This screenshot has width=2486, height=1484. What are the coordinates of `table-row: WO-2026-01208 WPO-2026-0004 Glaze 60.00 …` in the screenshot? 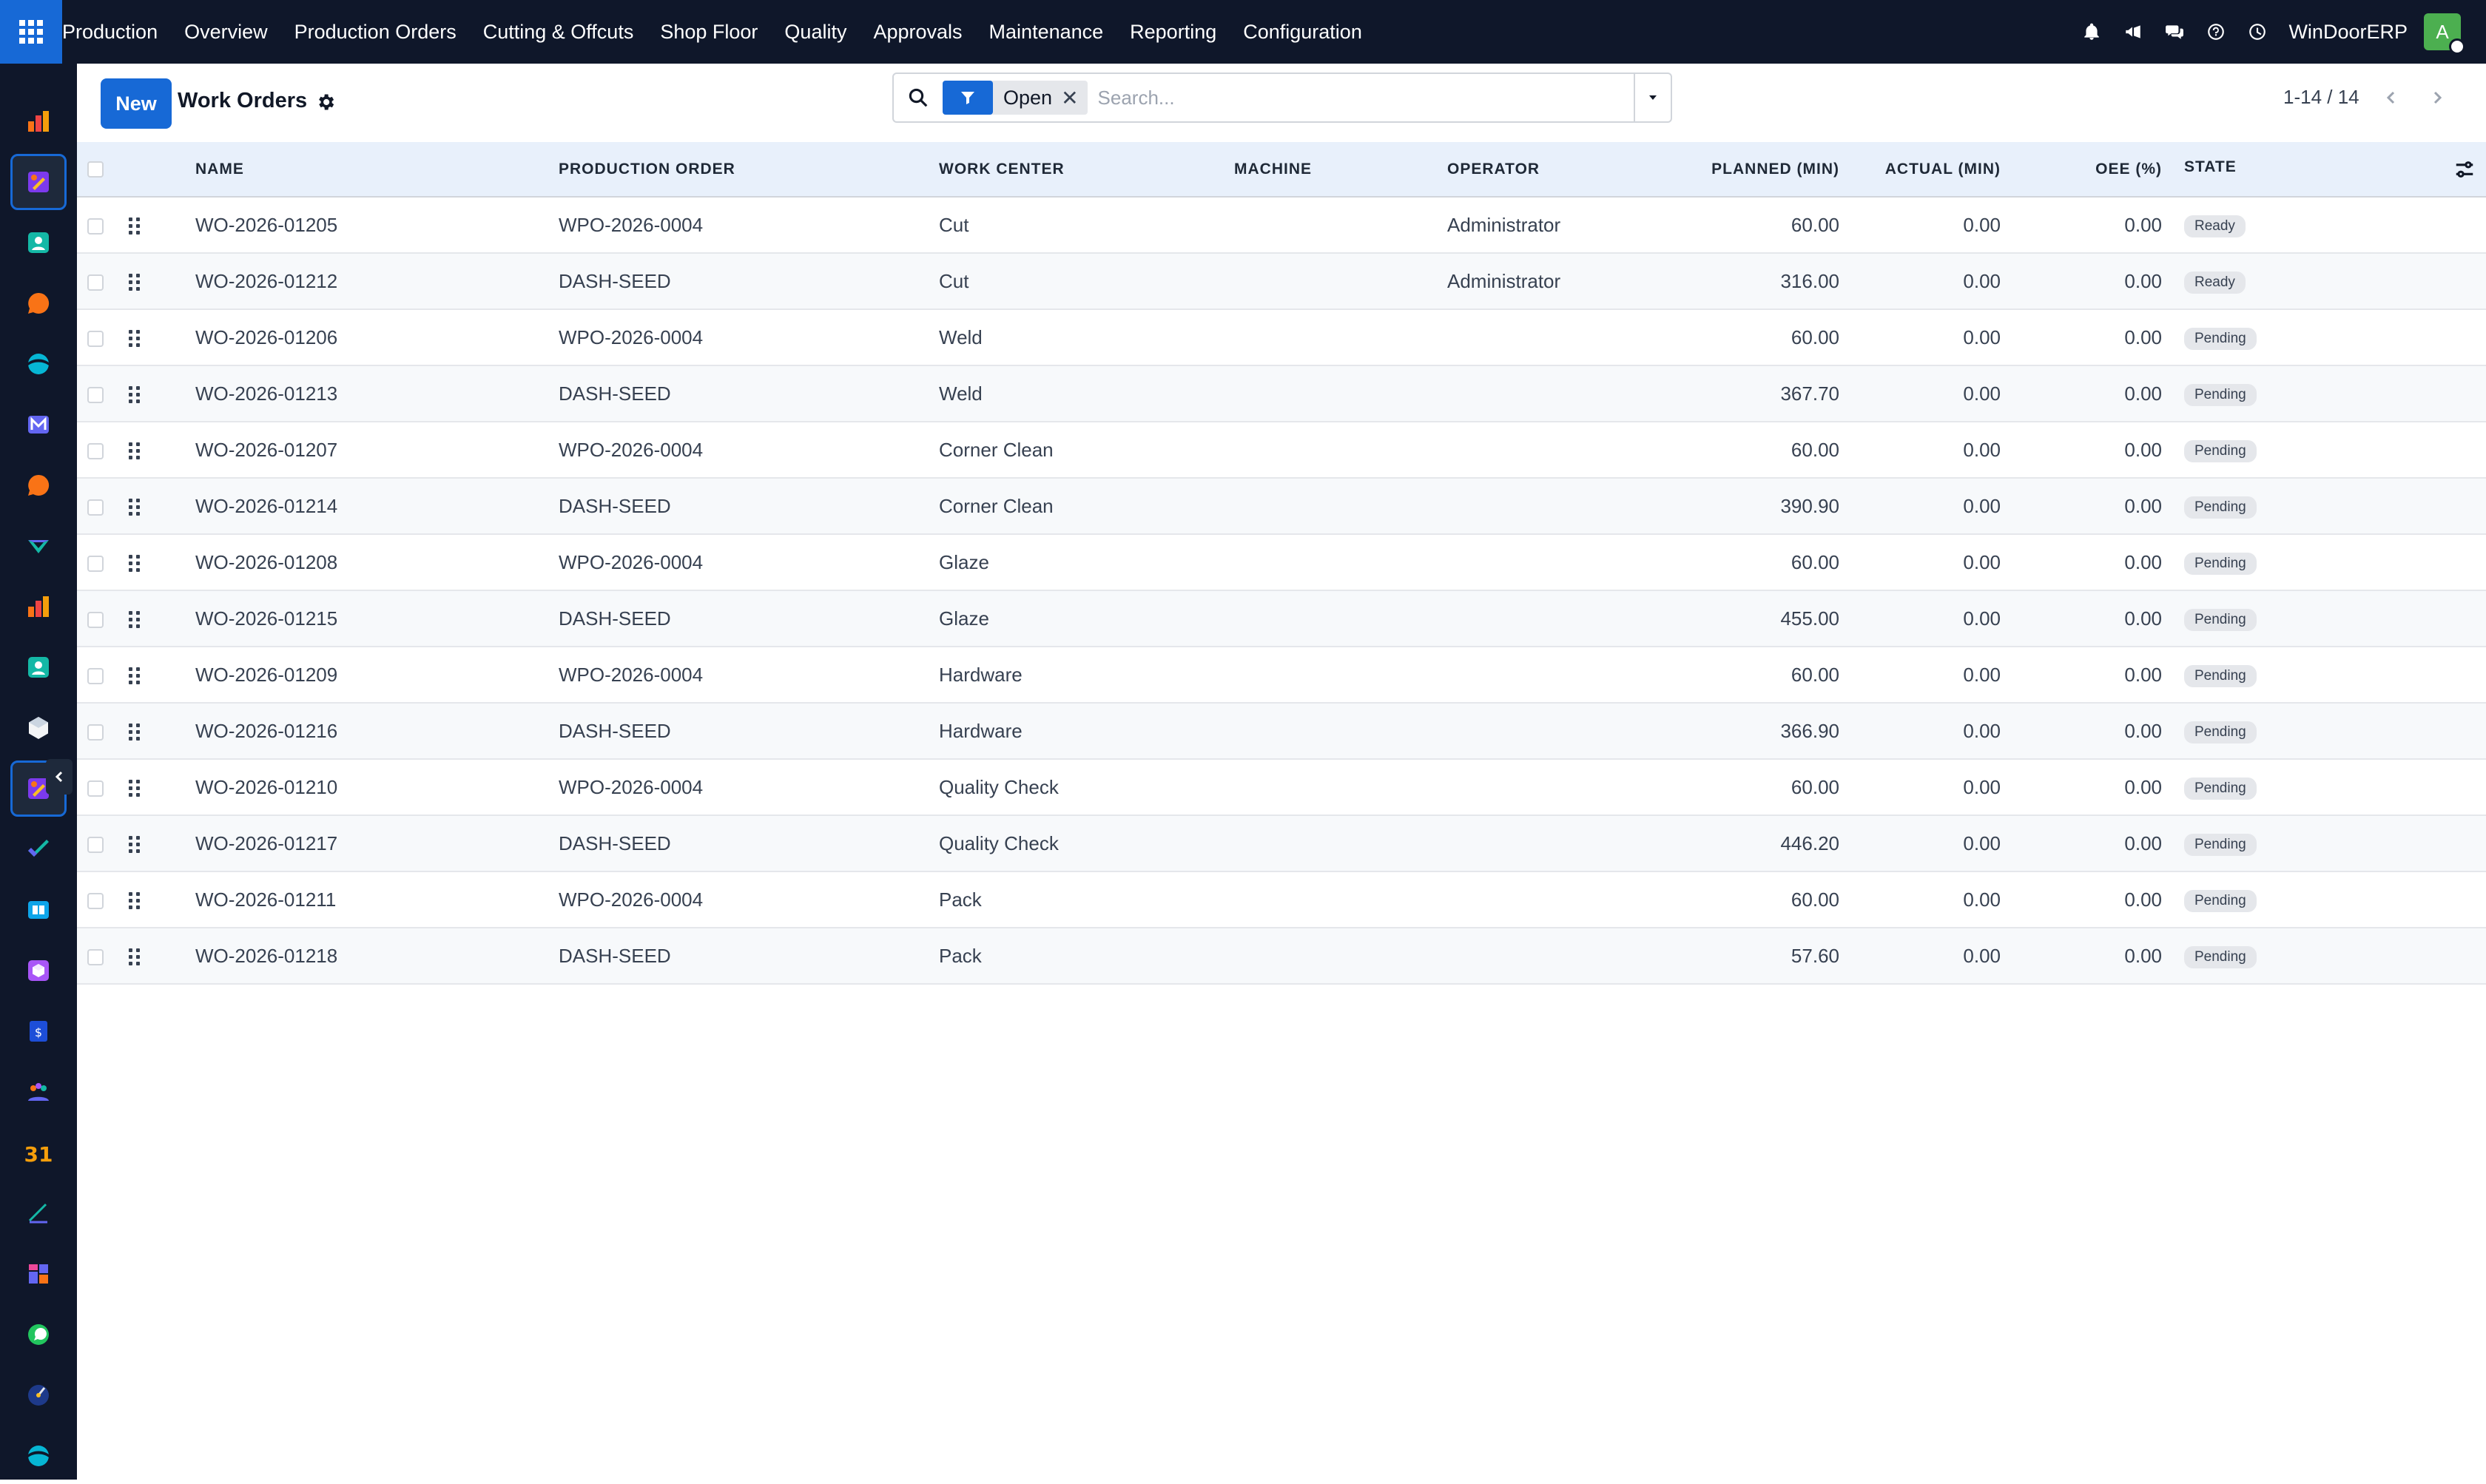 It's located at (1282, 562).